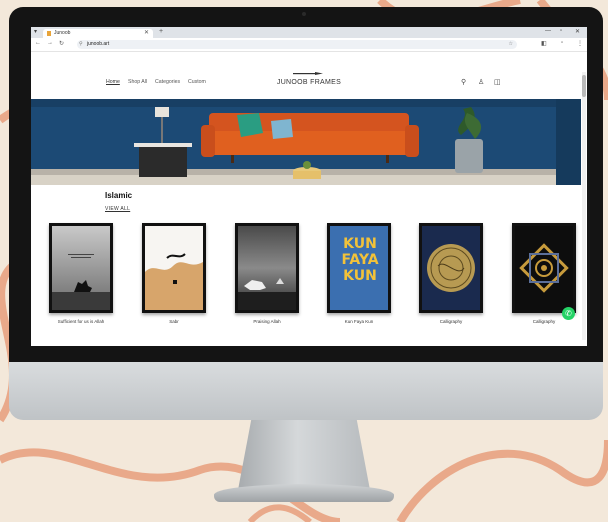 This screenshot has width=608, height=522. What do you see at coordinates (49, 33) in the screenshot?
I see `favicon-icon` at bounding box center [49, 33].